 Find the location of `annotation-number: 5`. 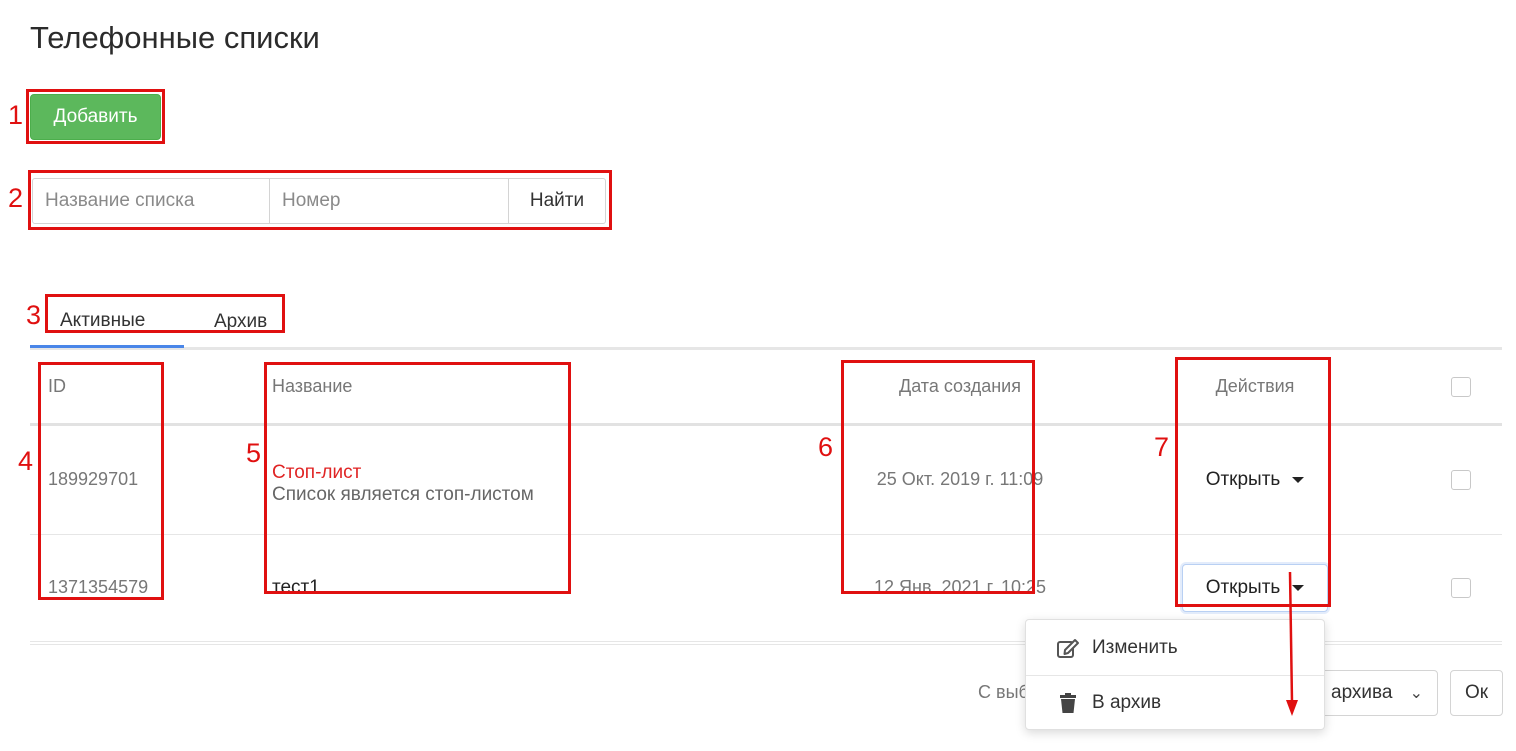

annotation-number: 5 is located at coordinates (254, 453).